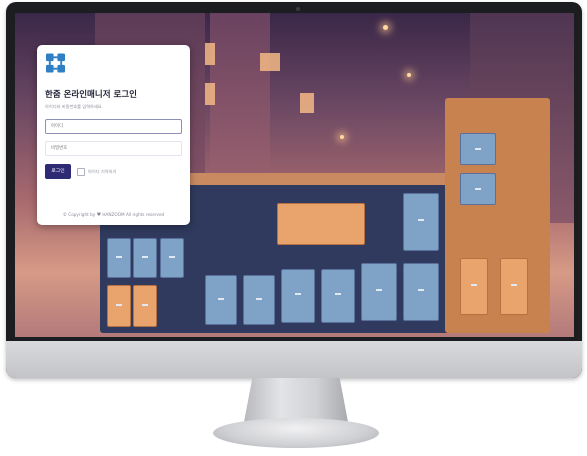 This screenshot has width=587, height=456. What do you see at coordinates (81, 172) in the screenshot?
I see `remember-checkbox` at bounding box center [81, 172].